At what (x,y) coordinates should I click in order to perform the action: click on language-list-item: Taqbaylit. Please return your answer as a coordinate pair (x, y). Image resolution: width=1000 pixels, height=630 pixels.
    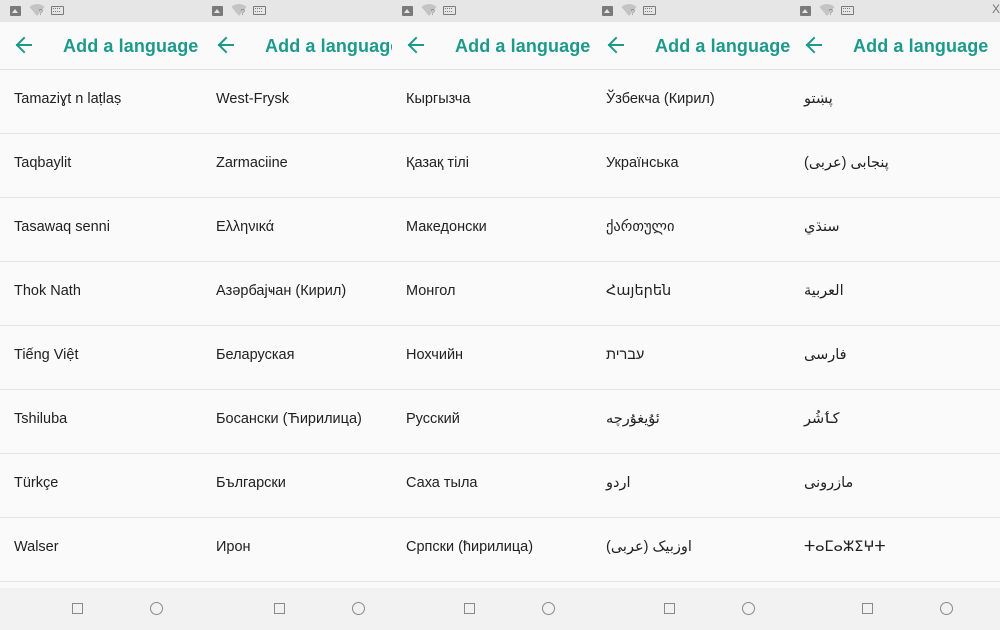
    Looking at the image, I should click on (101, 166).